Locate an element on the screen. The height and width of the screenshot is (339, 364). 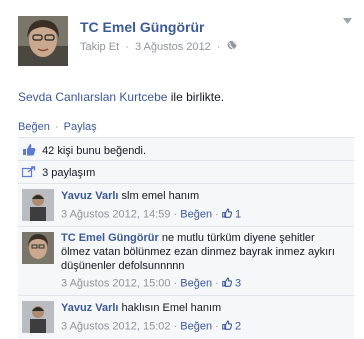
comment-meta: 3 Ağustos 2012, 14:59 · Beğen · 1 is located at coordinates (151, 214).